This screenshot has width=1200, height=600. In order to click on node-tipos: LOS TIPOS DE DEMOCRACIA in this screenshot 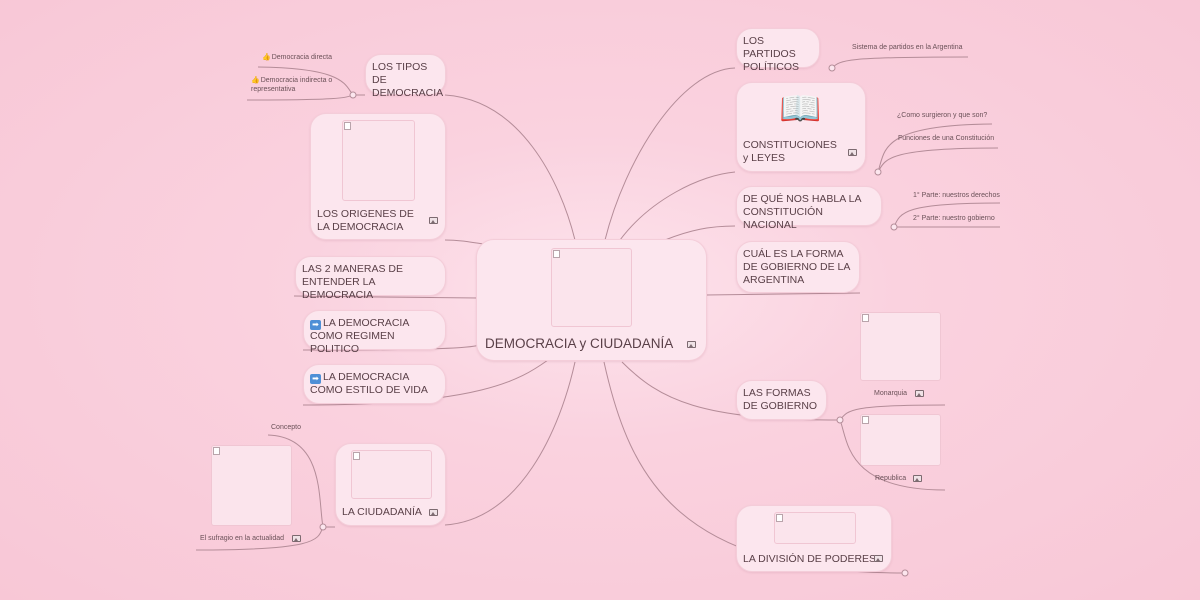, I will do `click(405, 76)`.